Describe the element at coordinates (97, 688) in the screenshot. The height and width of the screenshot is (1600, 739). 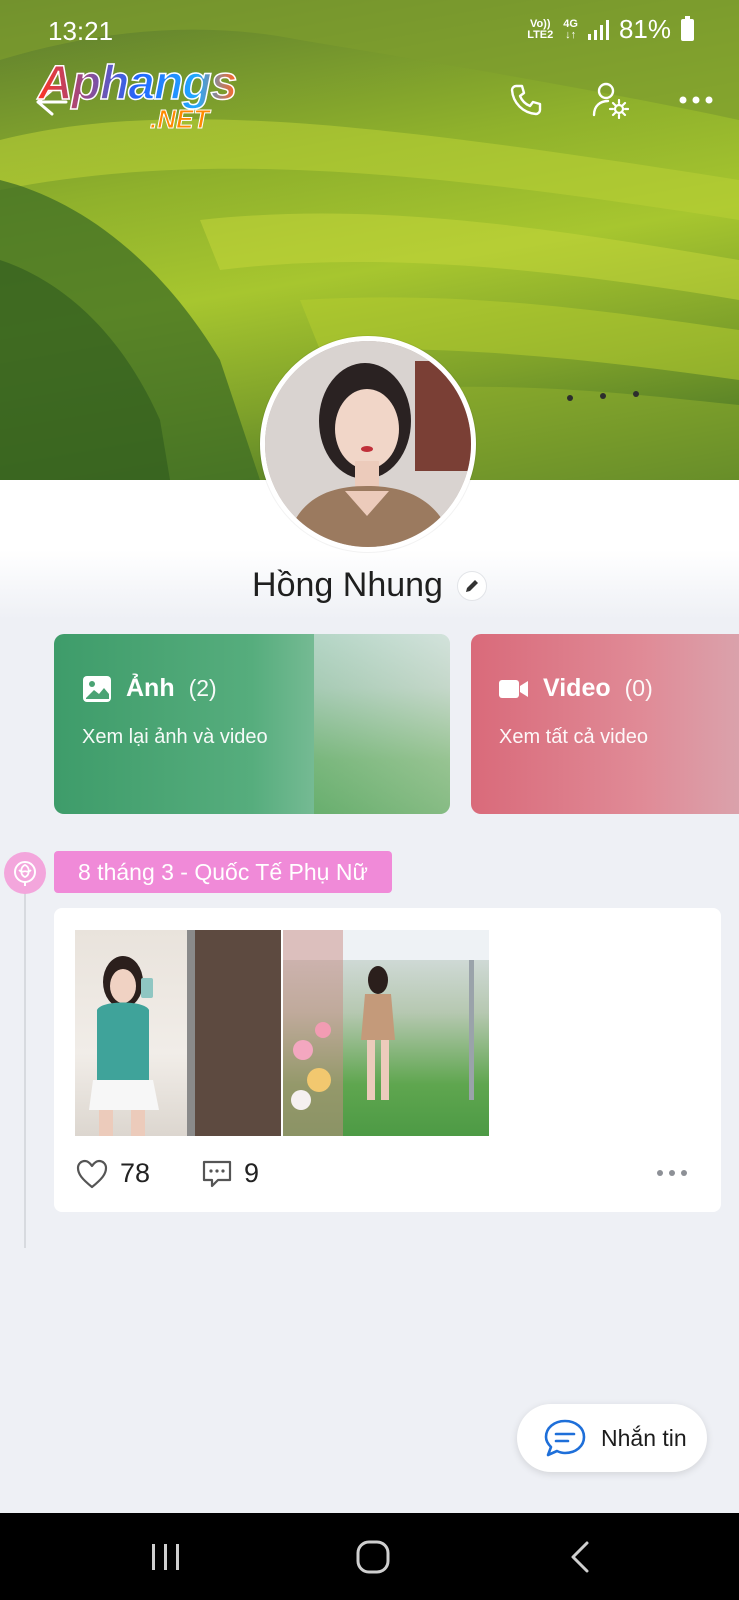
I see `image-icon` at that location.